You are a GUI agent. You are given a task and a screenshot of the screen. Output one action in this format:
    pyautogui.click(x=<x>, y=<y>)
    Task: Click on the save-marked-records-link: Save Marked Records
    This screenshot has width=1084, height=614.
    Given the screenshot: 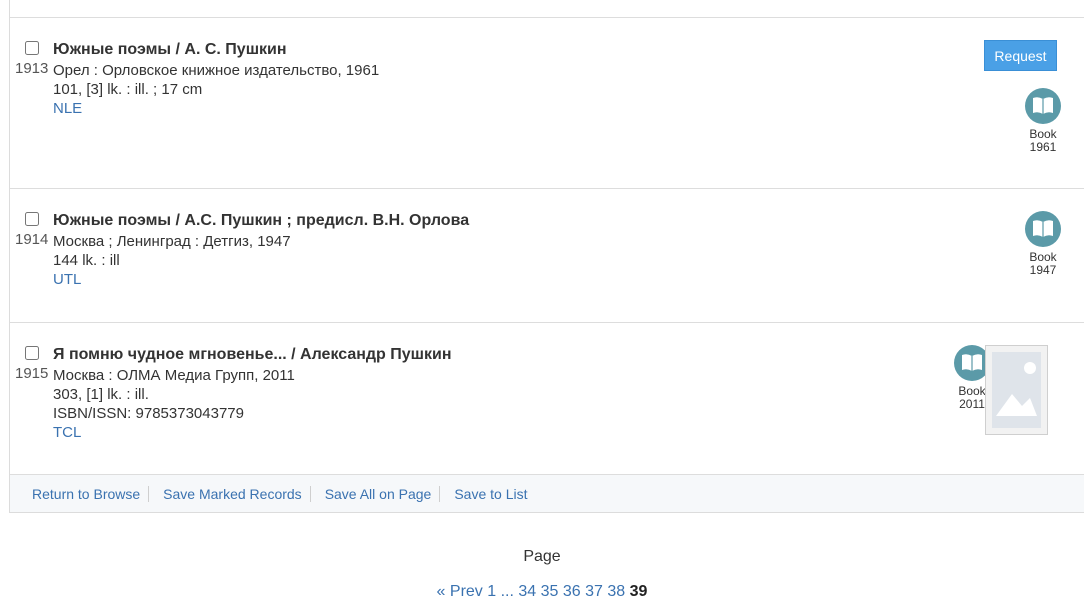 What is the action you would take?
    pyautogui.click(x=233, y=493)
    